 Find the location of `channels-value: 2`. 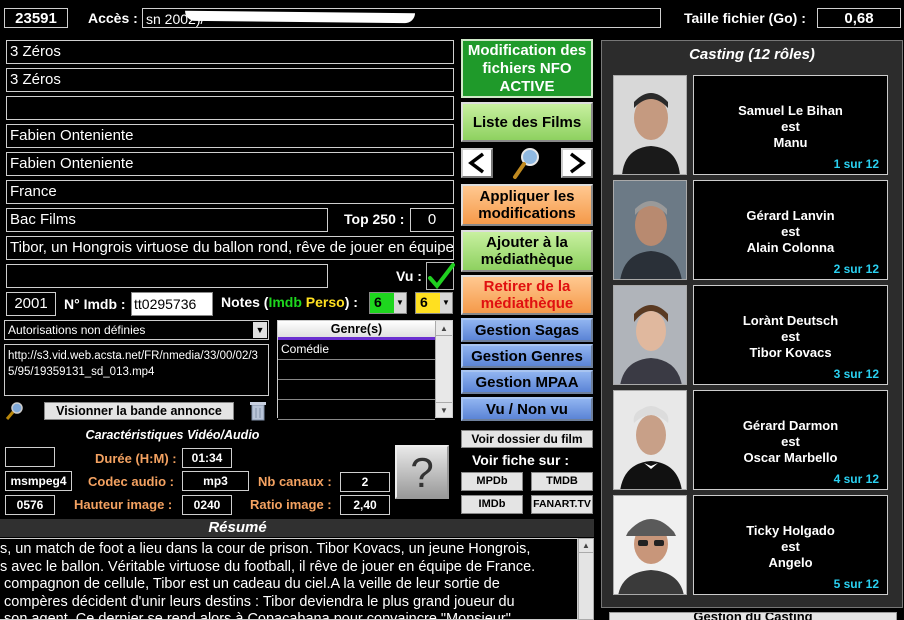

channels-value: 2 is located at coordinates (365, 482).